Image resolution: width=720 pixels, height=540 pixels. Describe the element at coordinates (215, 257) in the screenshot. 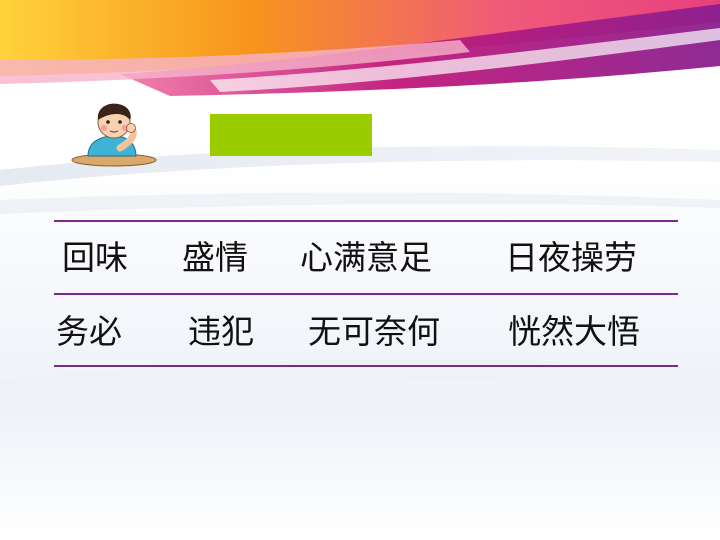

I see `word-item: 盛情` at that location.